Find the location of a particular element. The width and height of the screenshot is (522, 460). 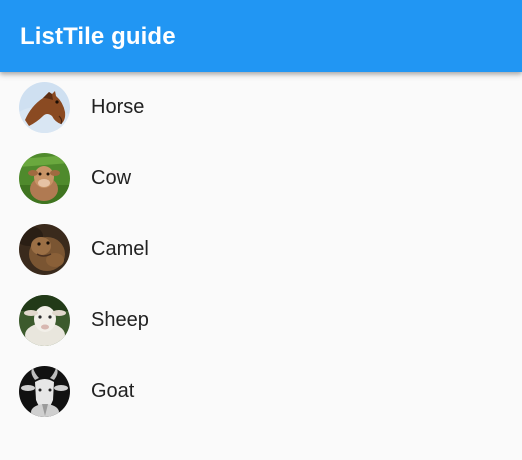

goat-avatar is located at coordinates (44, 391).